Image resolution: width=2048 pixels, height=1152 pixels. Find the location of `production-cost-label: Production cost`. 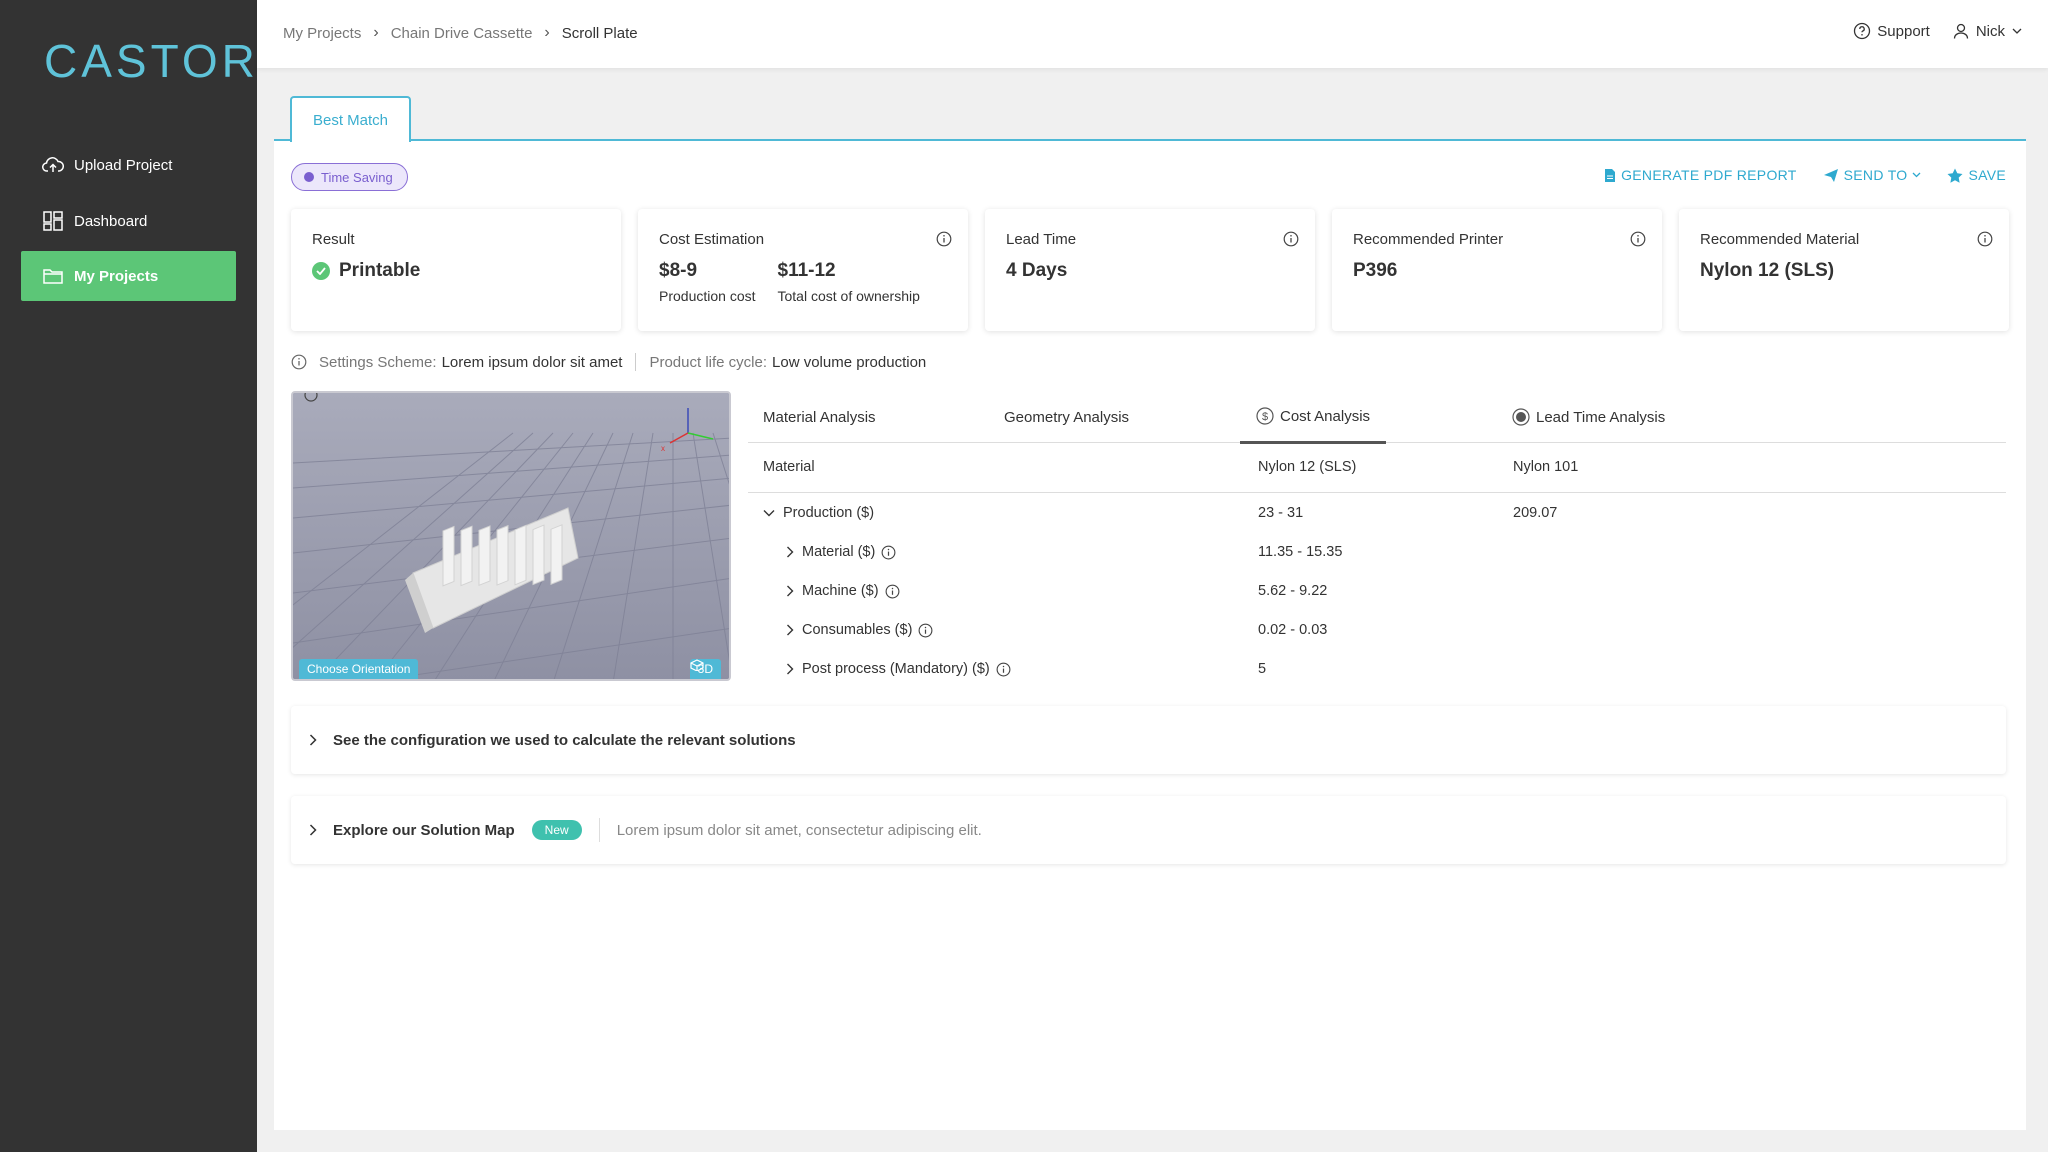

production-cost-label: Production cost is located at coordinates (707, 296).